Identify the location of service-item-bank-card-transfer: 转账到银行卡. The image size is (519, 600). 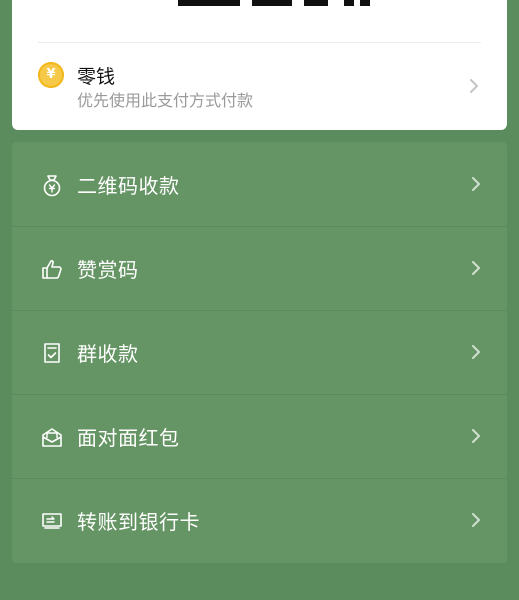
(259, 520).